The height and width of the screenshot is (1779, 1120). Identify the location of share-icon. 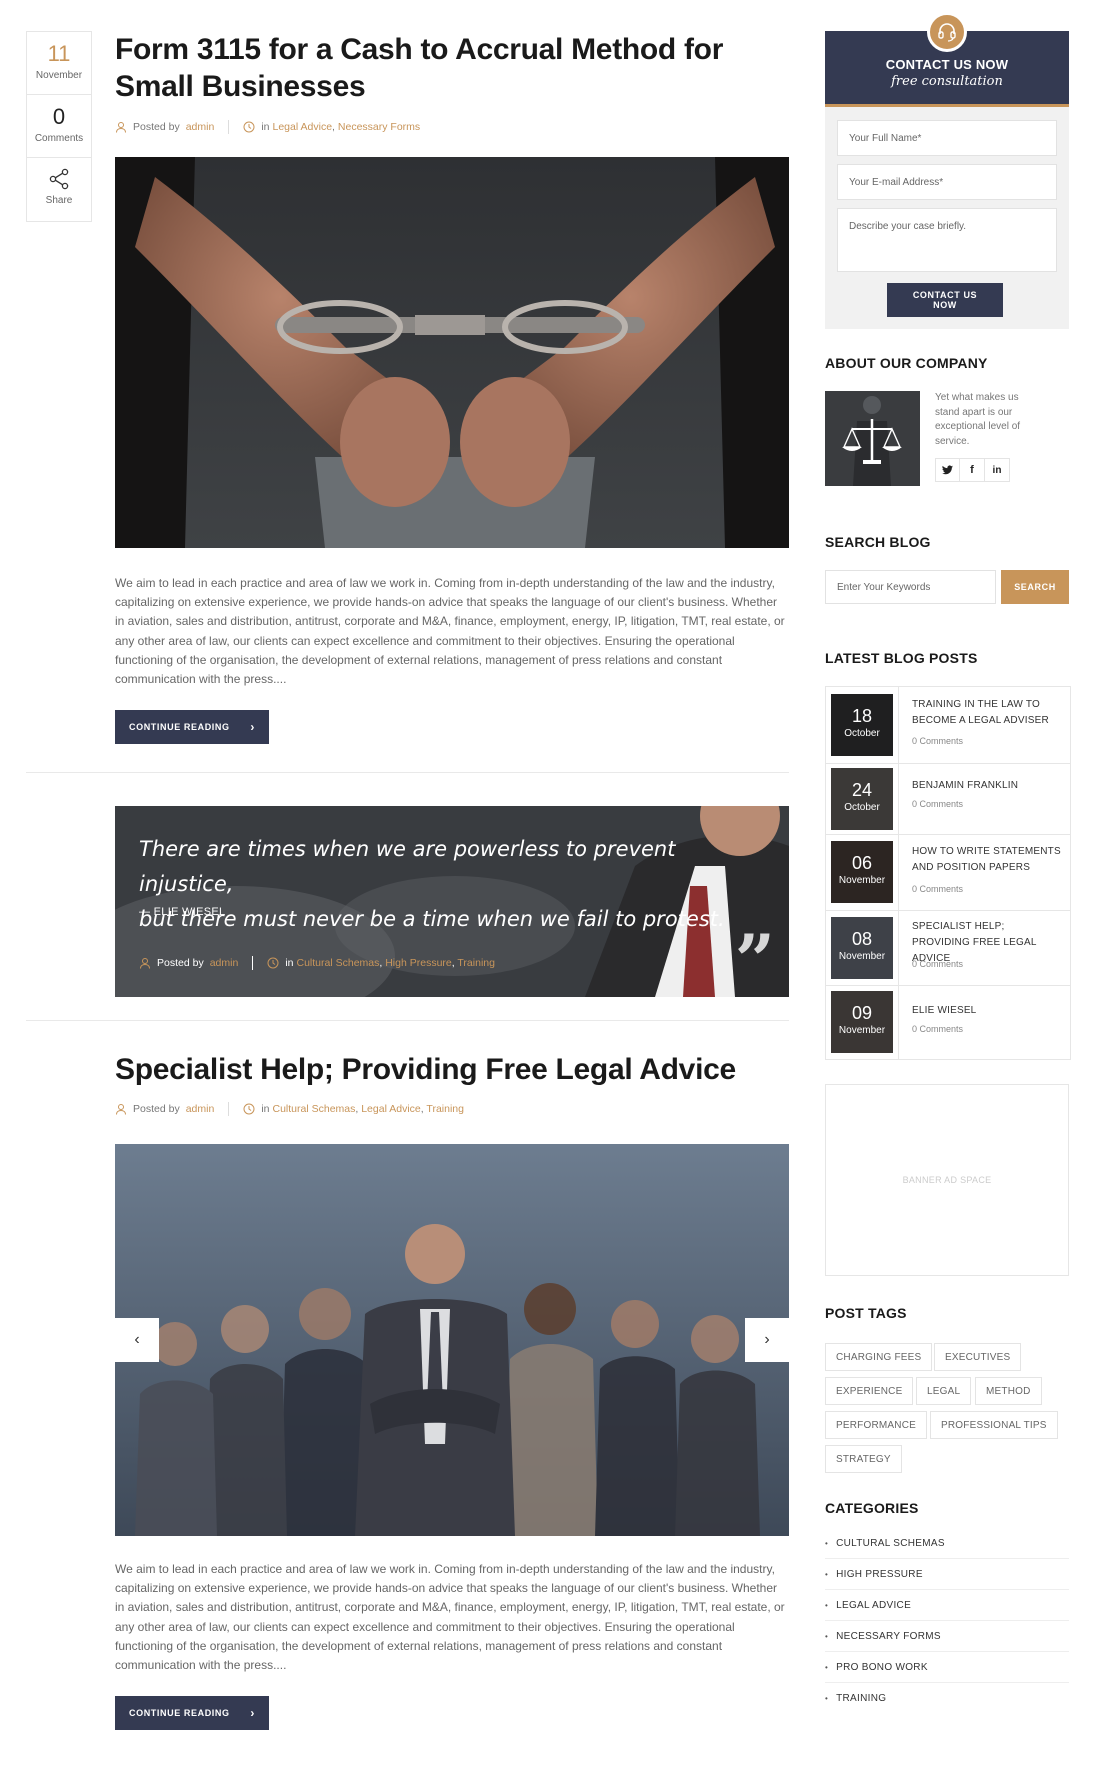
(59, 179).